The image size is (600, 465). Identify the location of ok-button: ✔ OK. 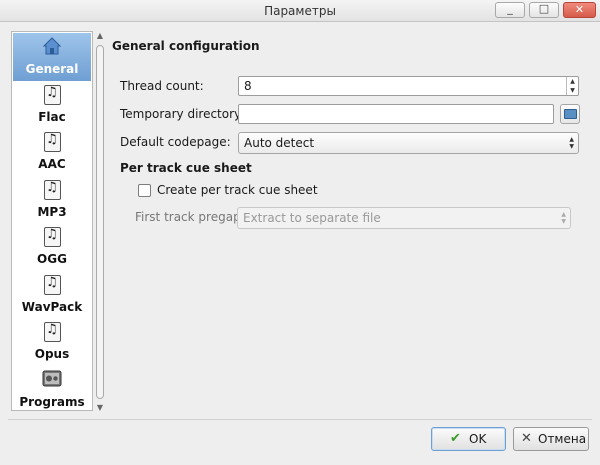
(468, 439).